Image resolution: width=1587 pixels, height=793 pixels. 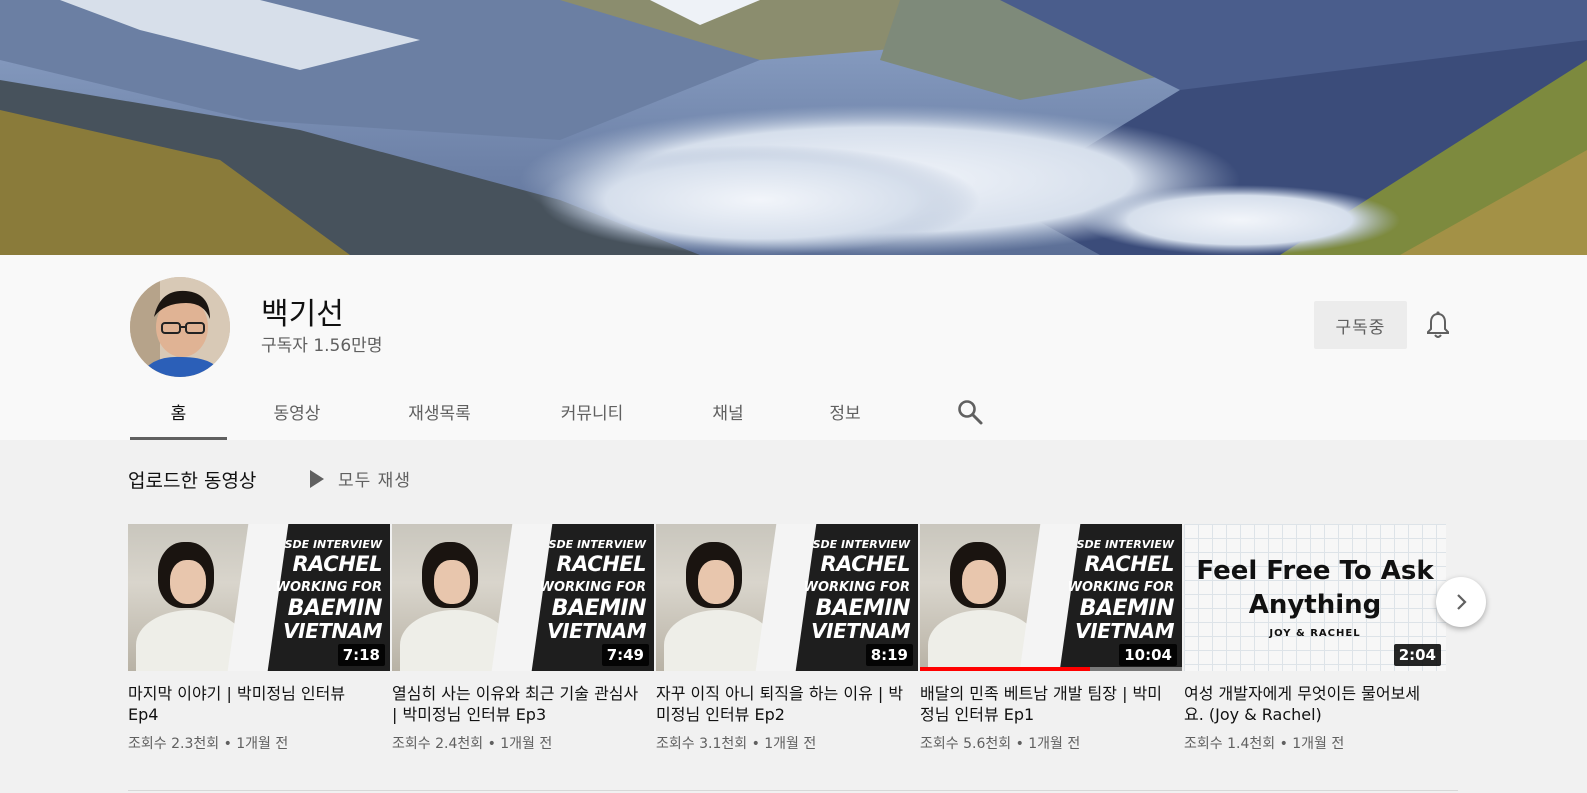 I want to click on play-icon, so click(x=317, y=478).